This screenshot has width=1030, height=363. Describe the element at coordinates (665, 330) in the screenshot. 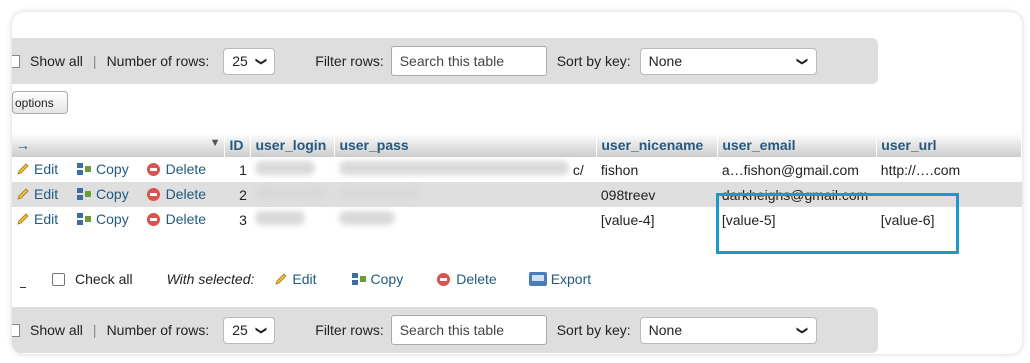

I see `sort-by-key-value: None` at that location.